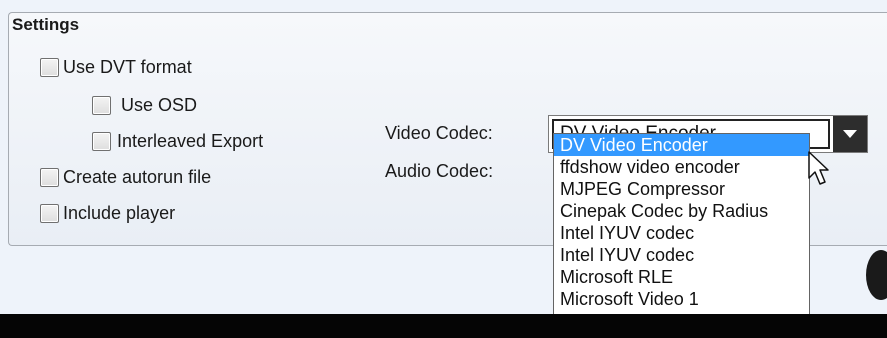  Describe the element at coordinates (439, 171) in the screenshot. I see `audio-codec-label: Audio Codec:` at that location.